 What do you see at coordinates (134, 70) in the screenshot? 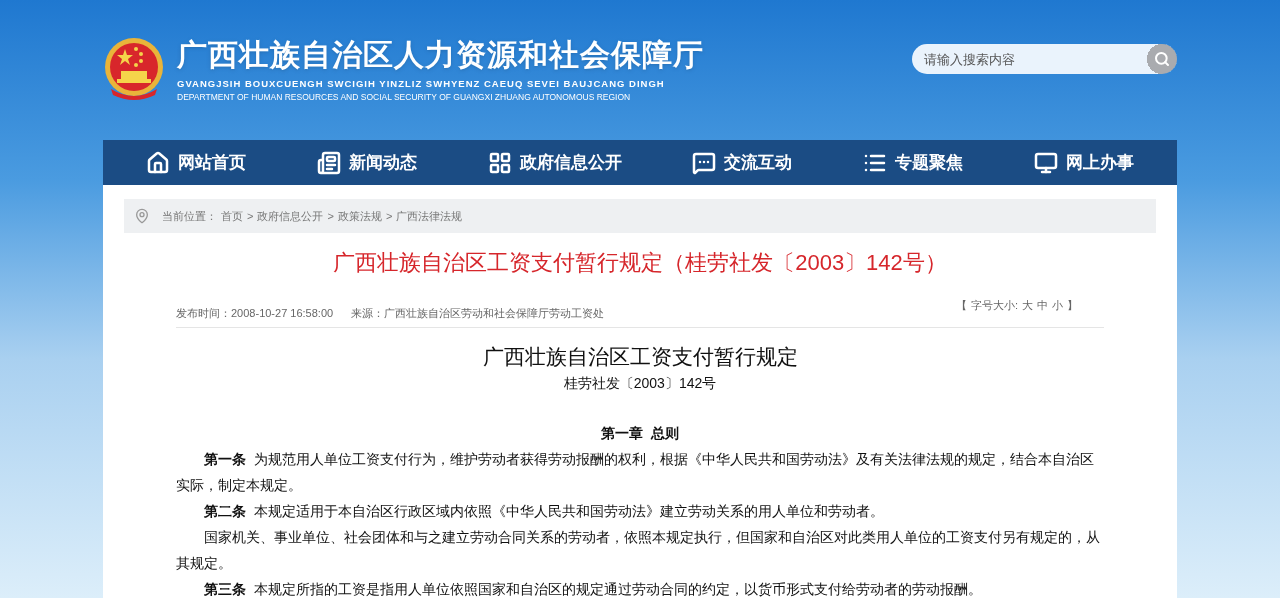
I see `emblem-icon` at bounding box center [134, 70].